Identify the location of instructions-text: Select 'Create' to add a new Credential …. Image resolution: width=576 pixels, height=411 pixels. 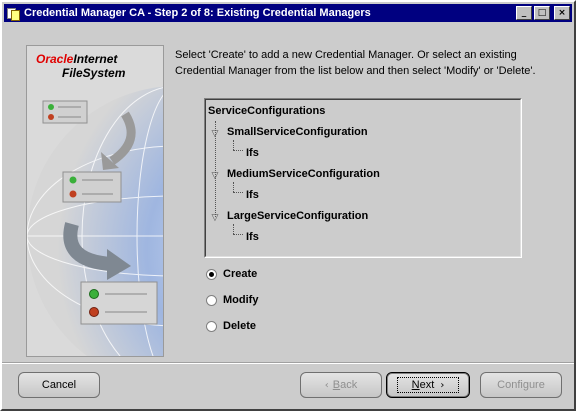
(355, 63).